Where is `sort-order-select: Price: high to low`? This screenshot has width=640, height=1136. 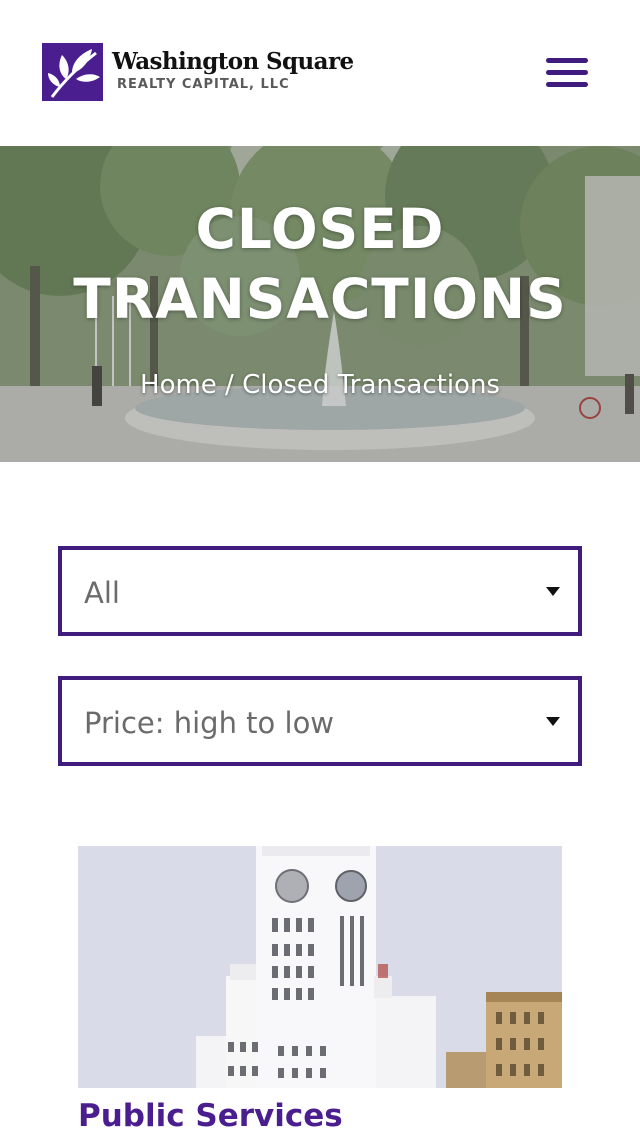 sort-order-select: Price: high to low is located at coordinates (320, 721).